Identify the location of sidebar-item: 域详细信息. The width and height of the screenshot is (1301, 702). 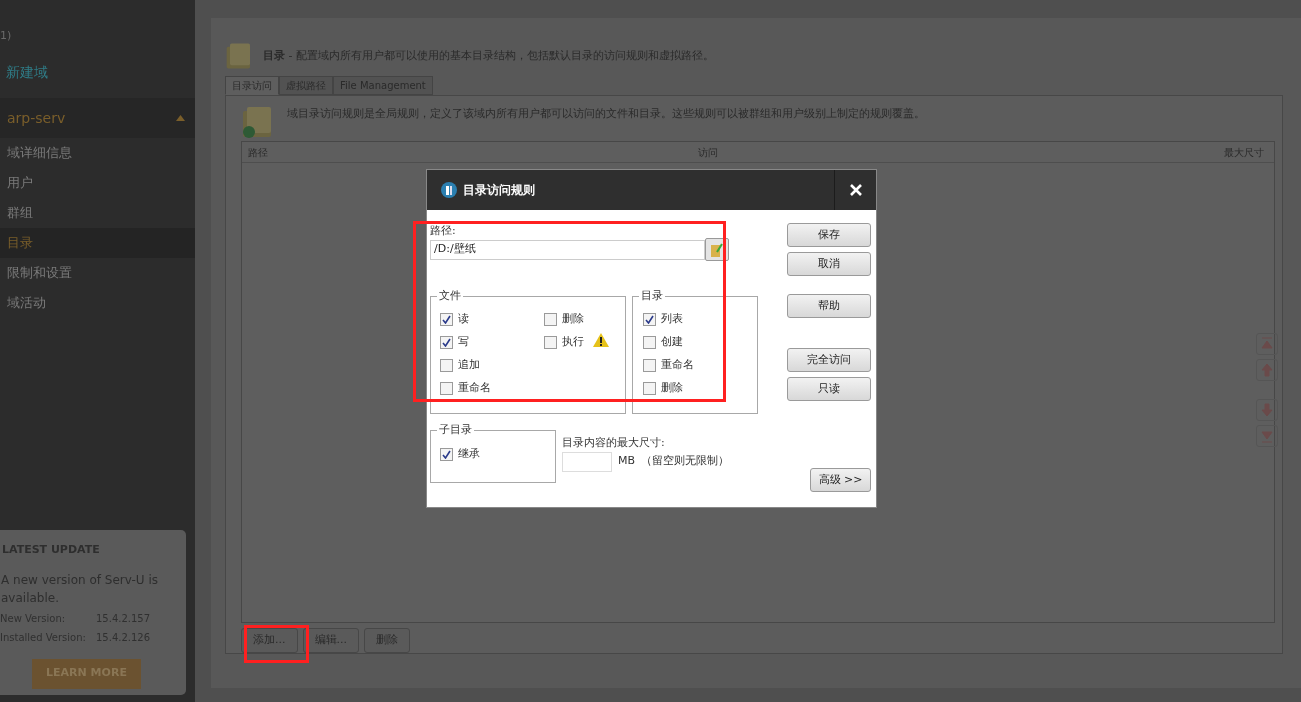
(97, 153).